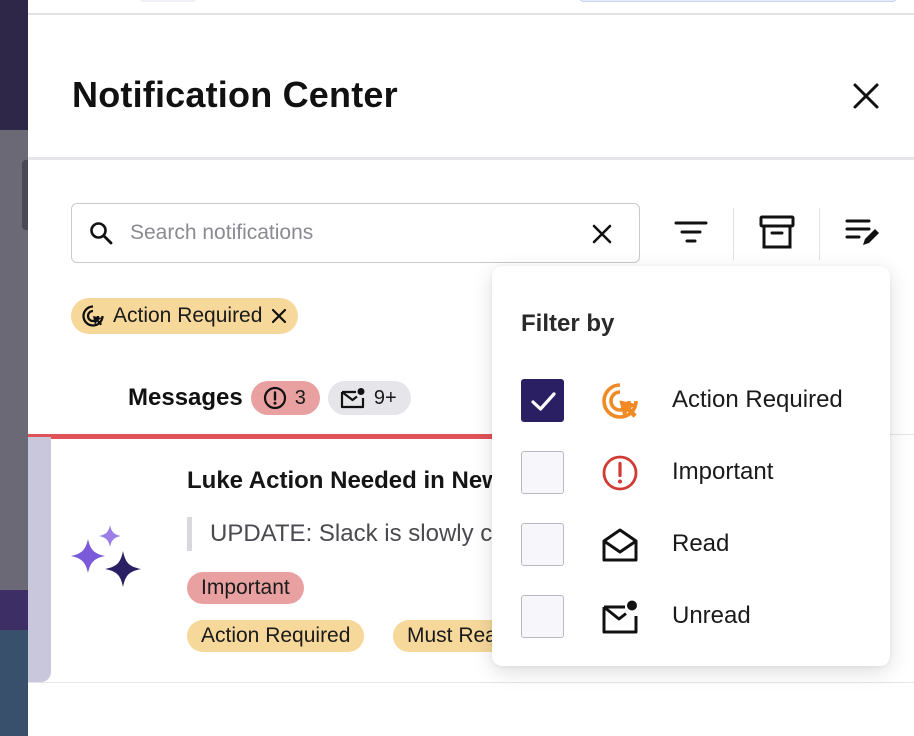  I want to click on panel-title: Notification Center, so click(235, 94).